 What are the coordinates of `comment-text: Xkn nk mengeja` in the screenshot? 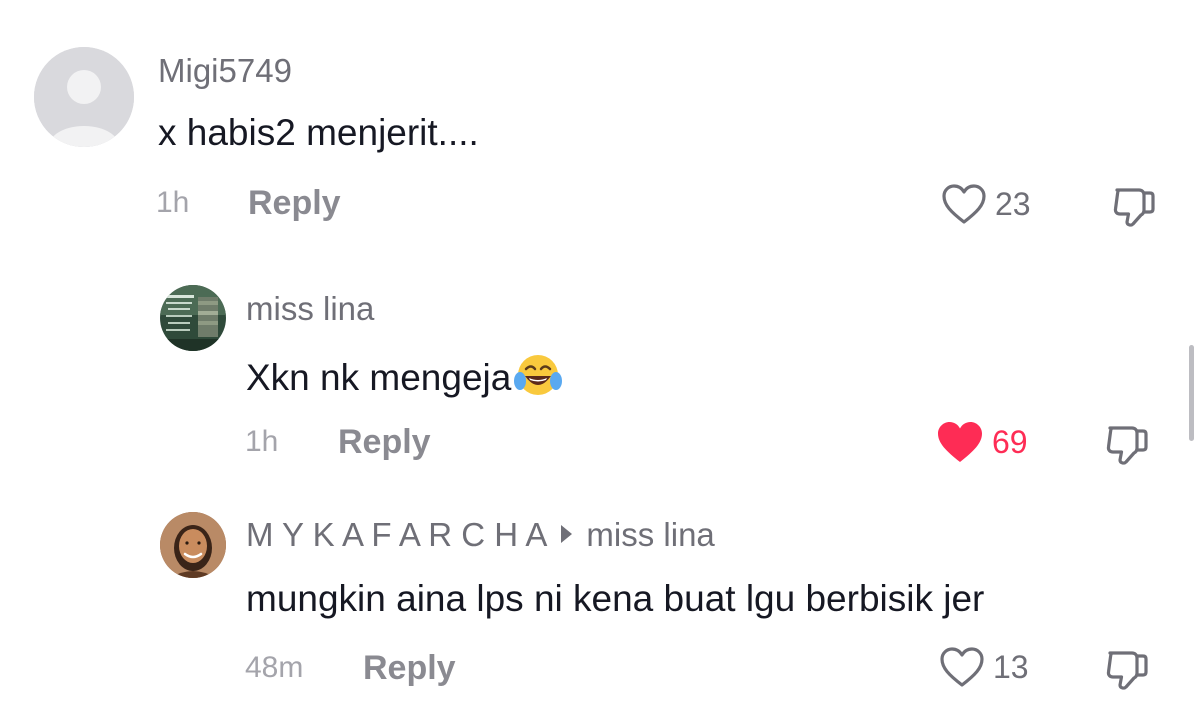 It's located at (379, 377).